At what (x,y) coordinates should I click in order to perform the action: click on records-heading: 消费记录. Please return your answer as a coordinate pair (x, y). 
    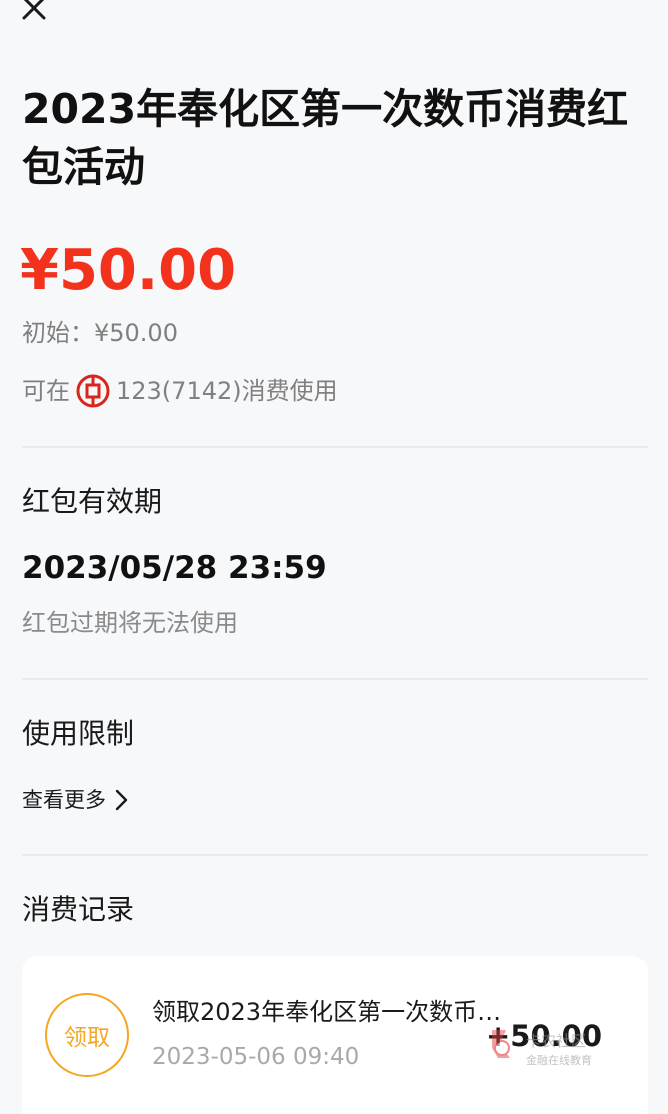
    Looking at the image, I should click on (78, 909).